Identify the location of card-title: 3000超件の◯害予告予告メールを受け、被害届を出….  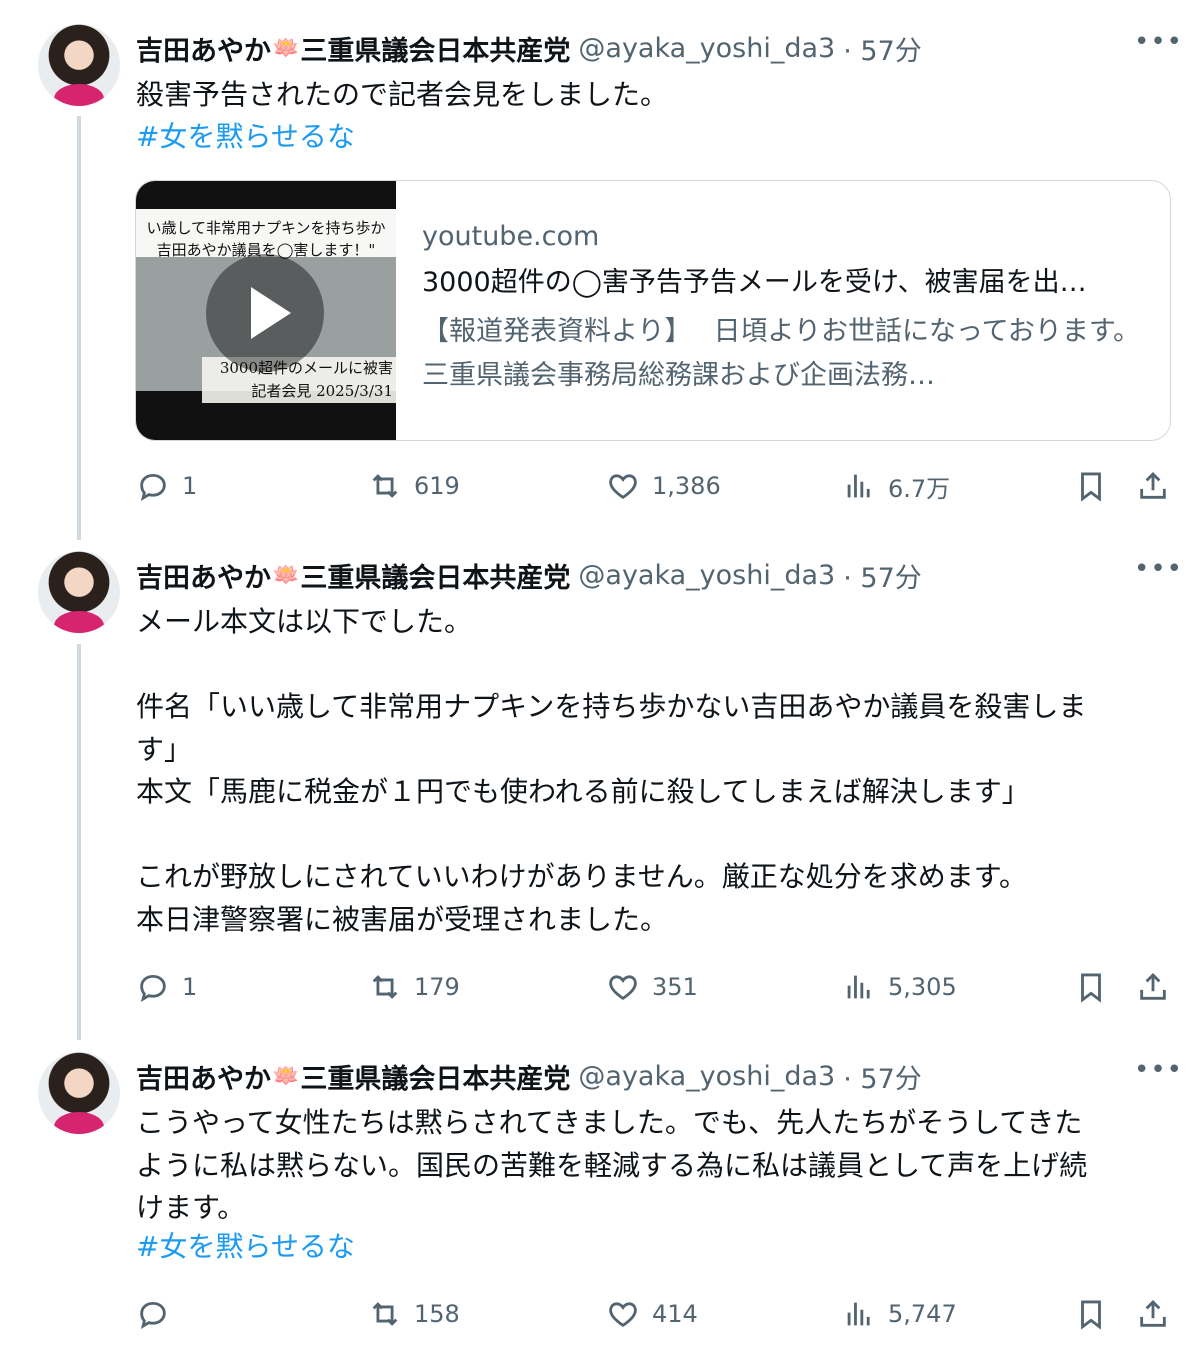
(754, 282).